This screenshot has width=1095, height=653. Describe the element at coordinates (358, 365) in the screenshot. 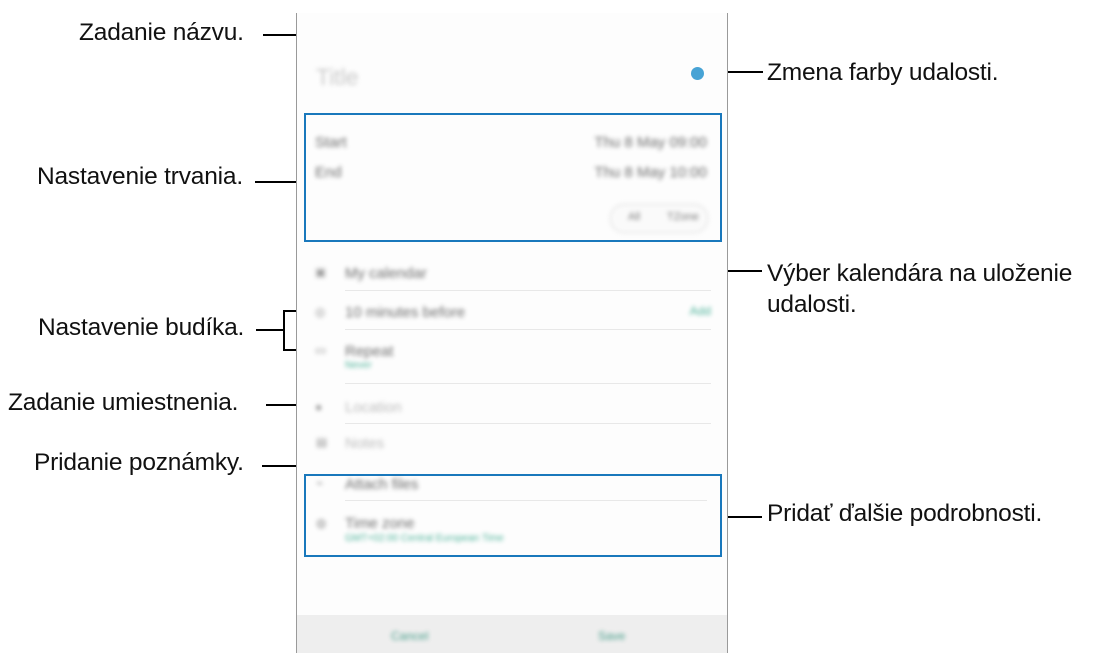

I see `repeat-value: Never` at that location.